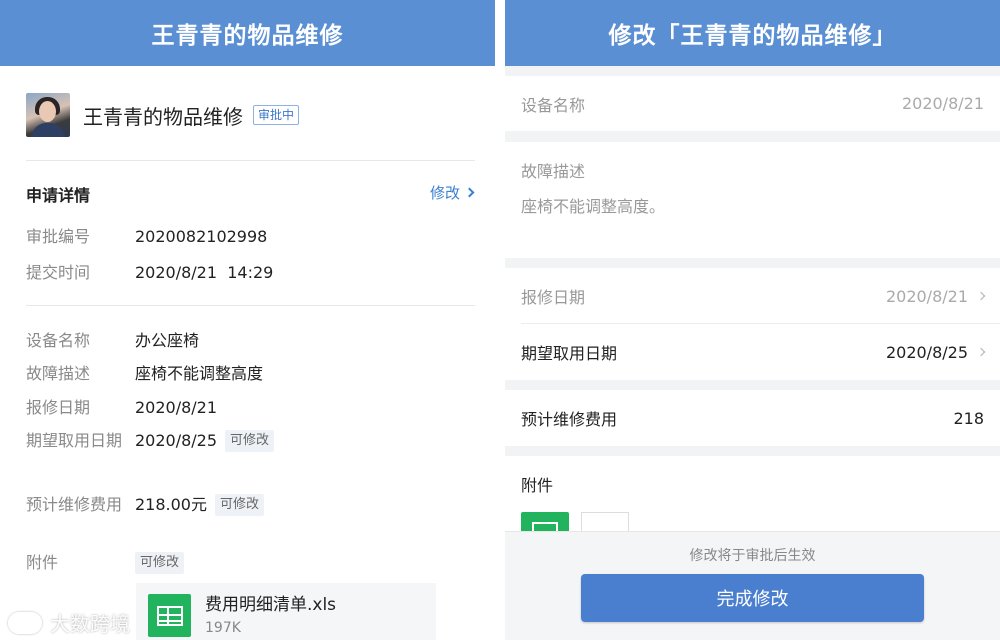 This screenshot has width=1000, height=640. Describe the element at coordinates (201, 236) in the screenshot. I see `field-value: 2020082102998` at that location.